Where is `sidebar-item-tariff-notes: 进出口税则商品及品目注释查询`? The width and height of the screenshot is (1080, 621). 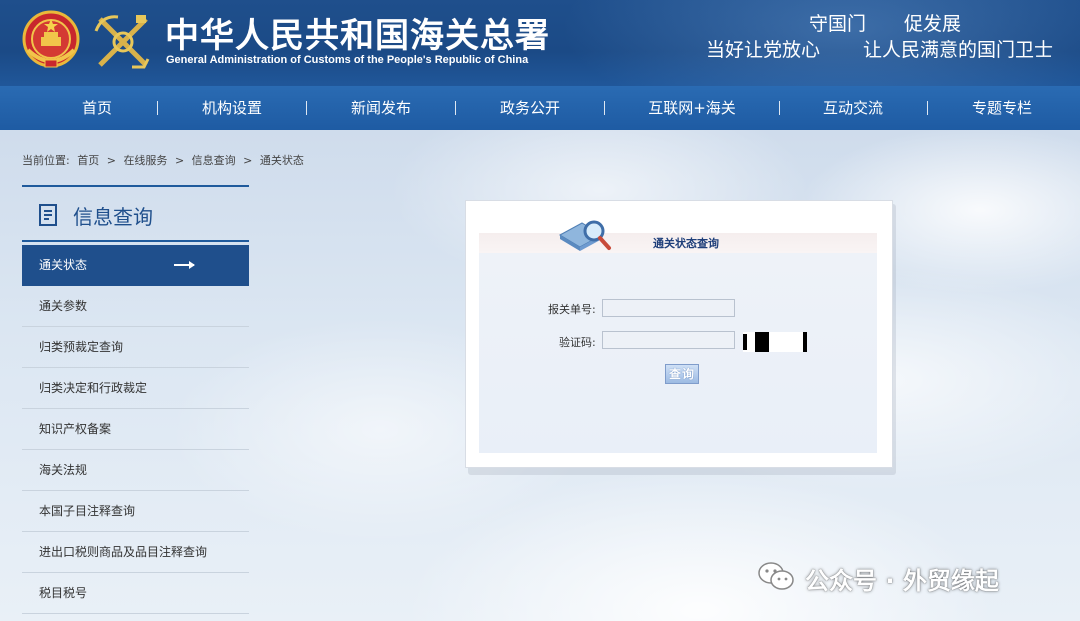
sidebar-item-tariff-notes: 进出口税则商品及品目注释查询 is located at coordinates (135, 552).